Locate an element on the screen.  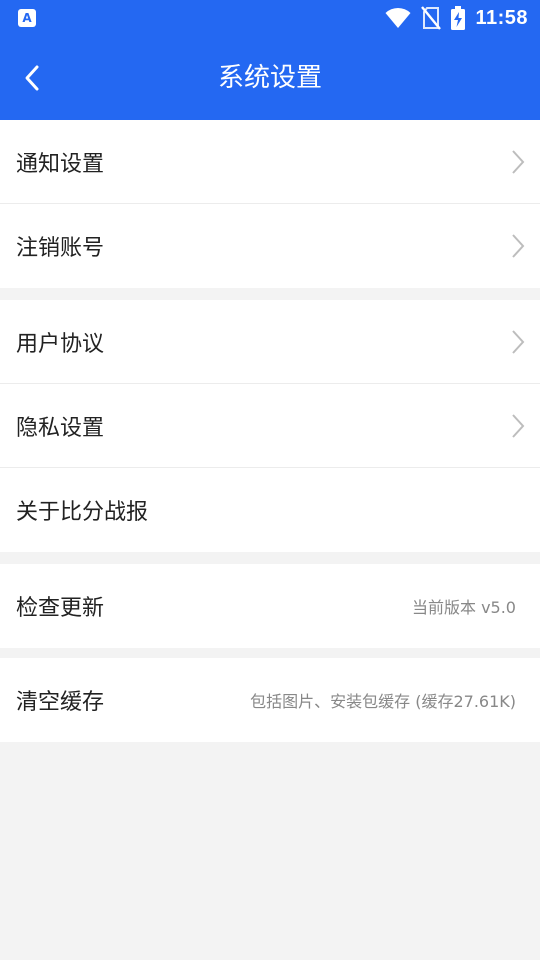
check-update-item: 检查更新 当前版本 v5.0 is located at coordinates (270, 606).